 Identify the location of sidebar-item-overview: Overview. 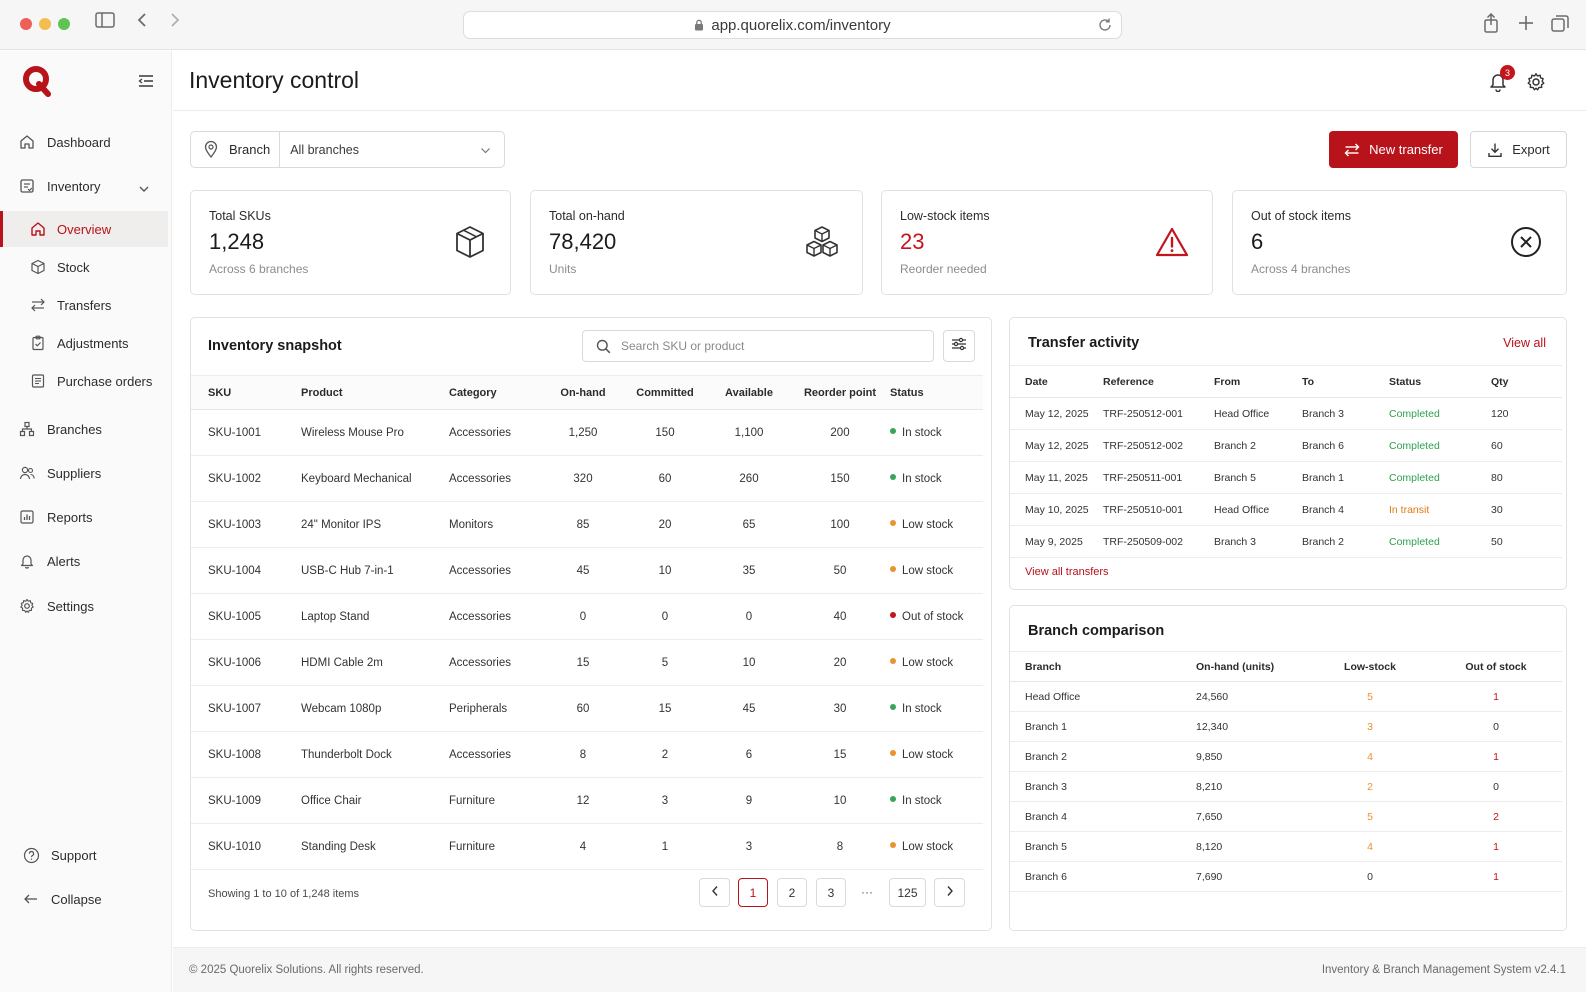
(84, 229).